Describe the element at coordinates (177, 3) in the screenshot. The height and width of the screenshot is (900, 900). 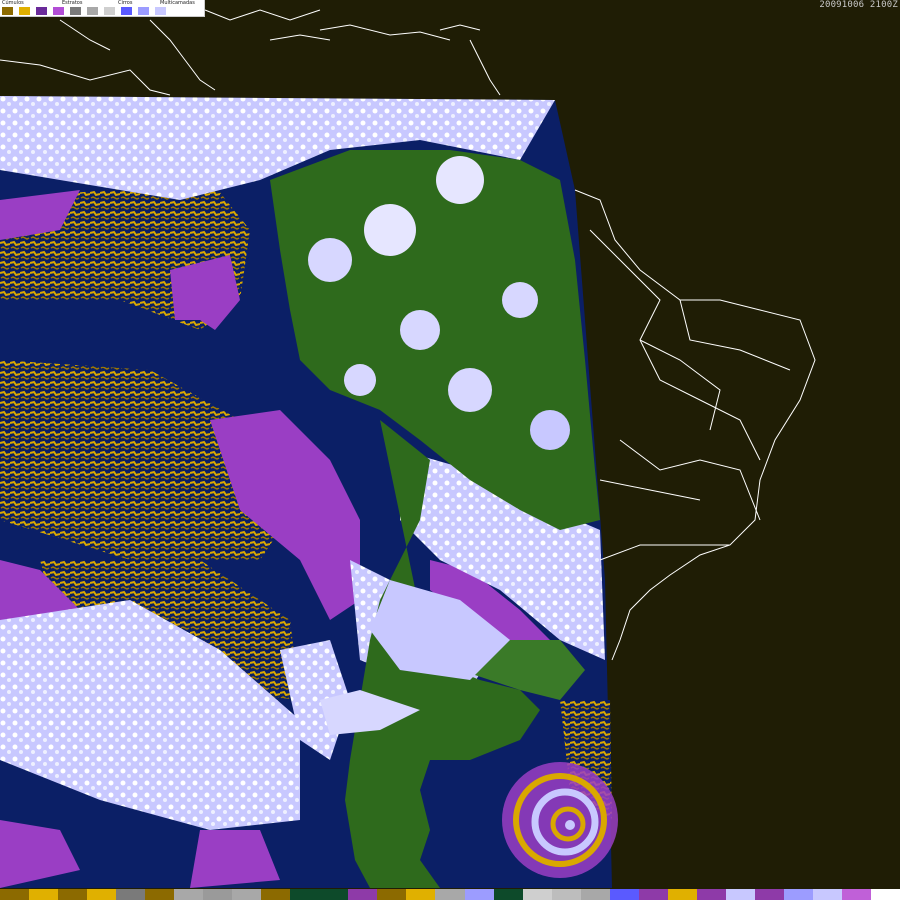
I see `legend-label-multicamadas: Multicamadas` at that location.